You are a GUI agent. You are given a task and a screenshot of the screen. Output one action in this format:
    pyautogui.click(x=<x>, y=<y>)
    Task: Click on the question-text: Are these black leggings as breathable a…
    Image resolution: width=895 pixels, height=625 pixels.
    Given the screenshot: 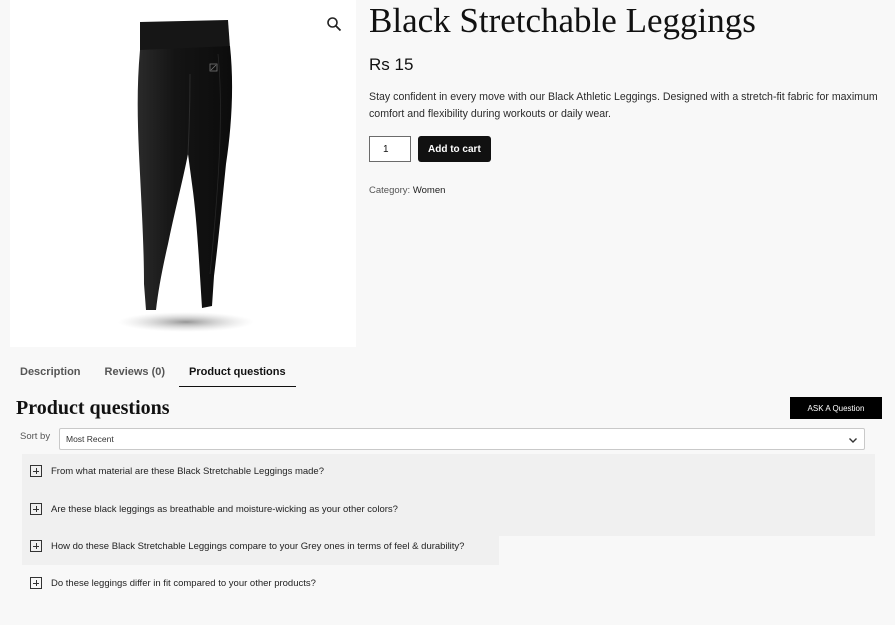 What is the action you would take?
    pyautogui.click(x=224, y=509)
    